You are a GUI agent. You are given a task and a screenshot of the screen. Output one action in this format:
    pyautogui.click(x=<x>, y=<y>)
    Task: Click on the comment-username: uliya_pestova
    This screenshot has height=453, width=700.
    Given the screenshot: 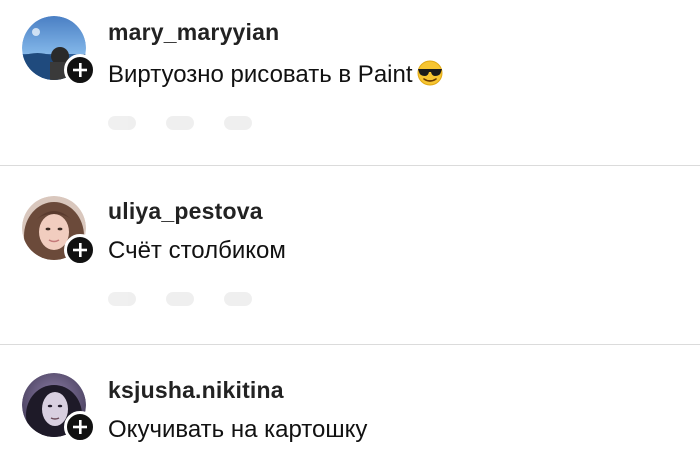 What is the action you would take?
    pyautogui.click(x=185, y=211)
    